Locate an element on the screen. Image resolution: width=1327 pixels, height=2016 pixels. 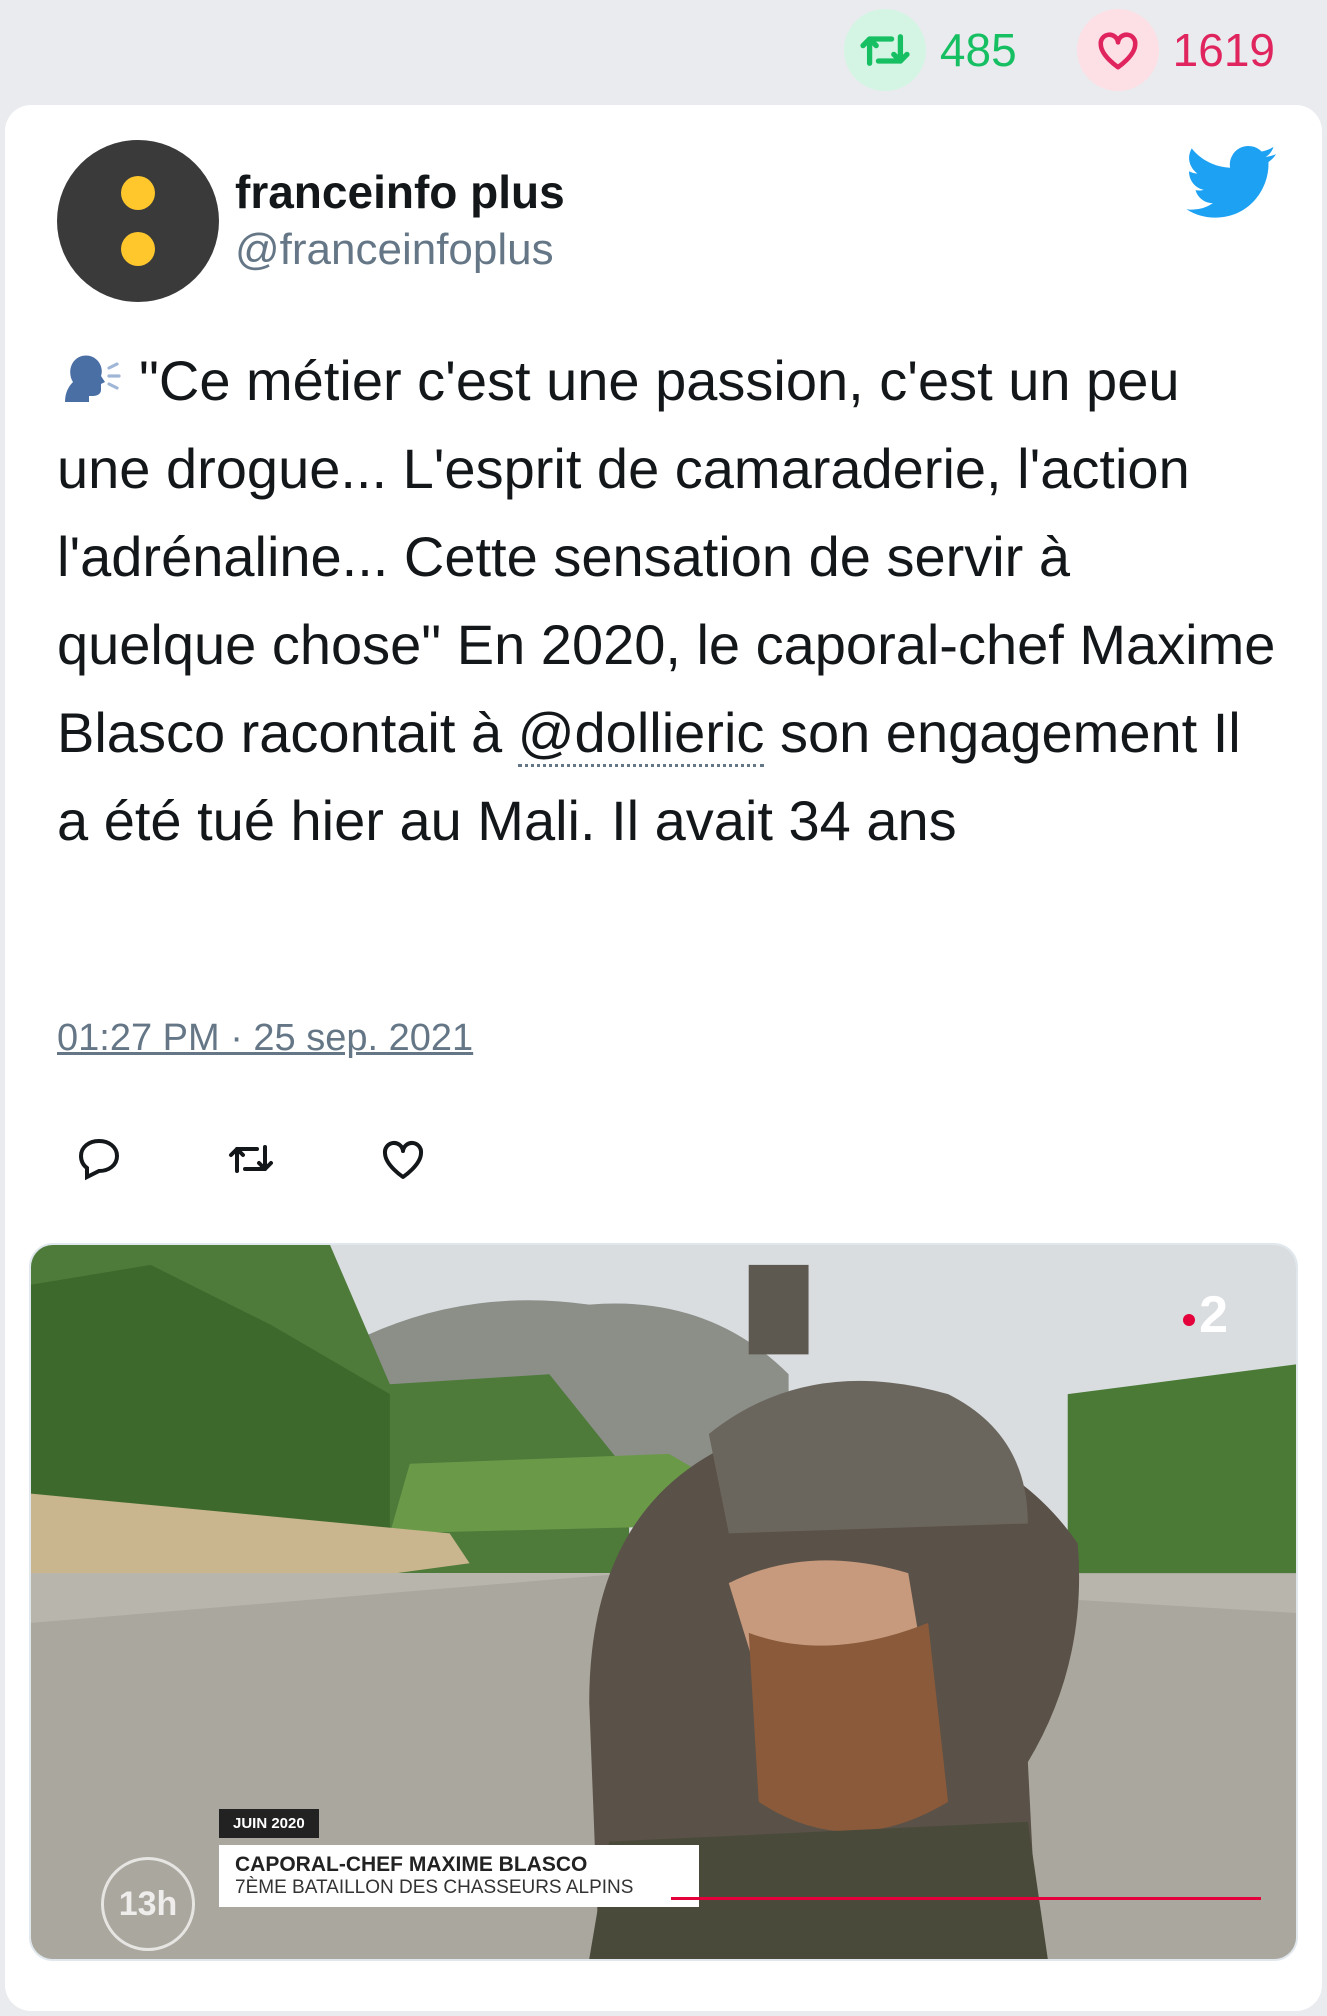
like-action-icon is located at coordinates (403, 1159).